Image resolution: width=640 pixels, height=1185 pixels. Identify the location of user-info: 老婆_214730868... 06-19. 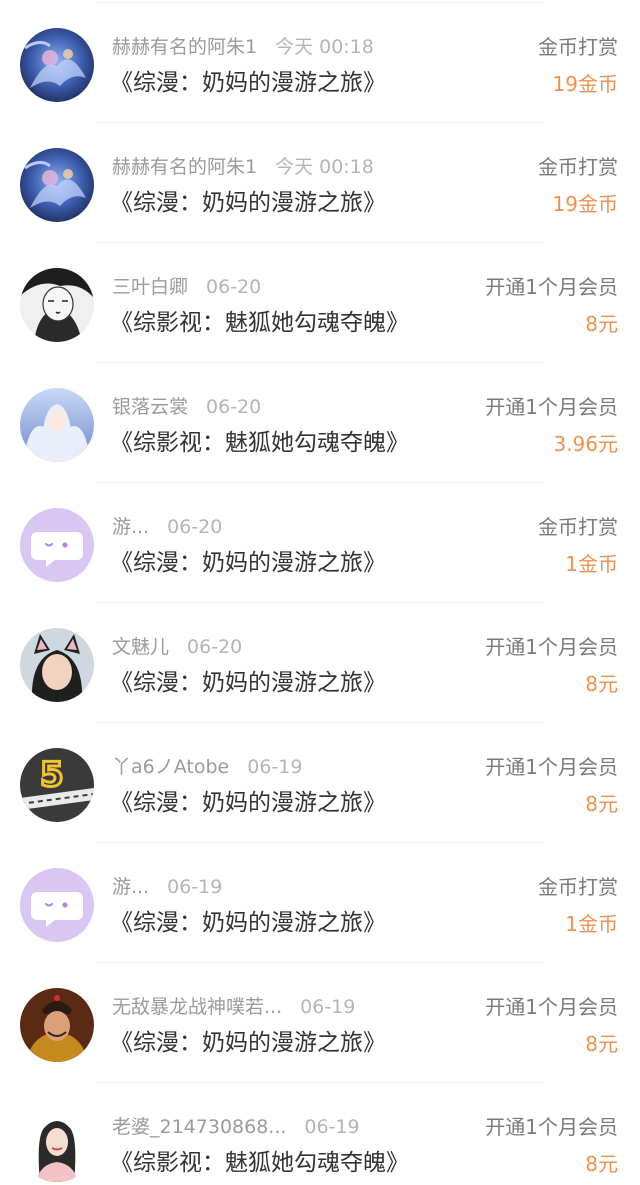
(236, 1127).